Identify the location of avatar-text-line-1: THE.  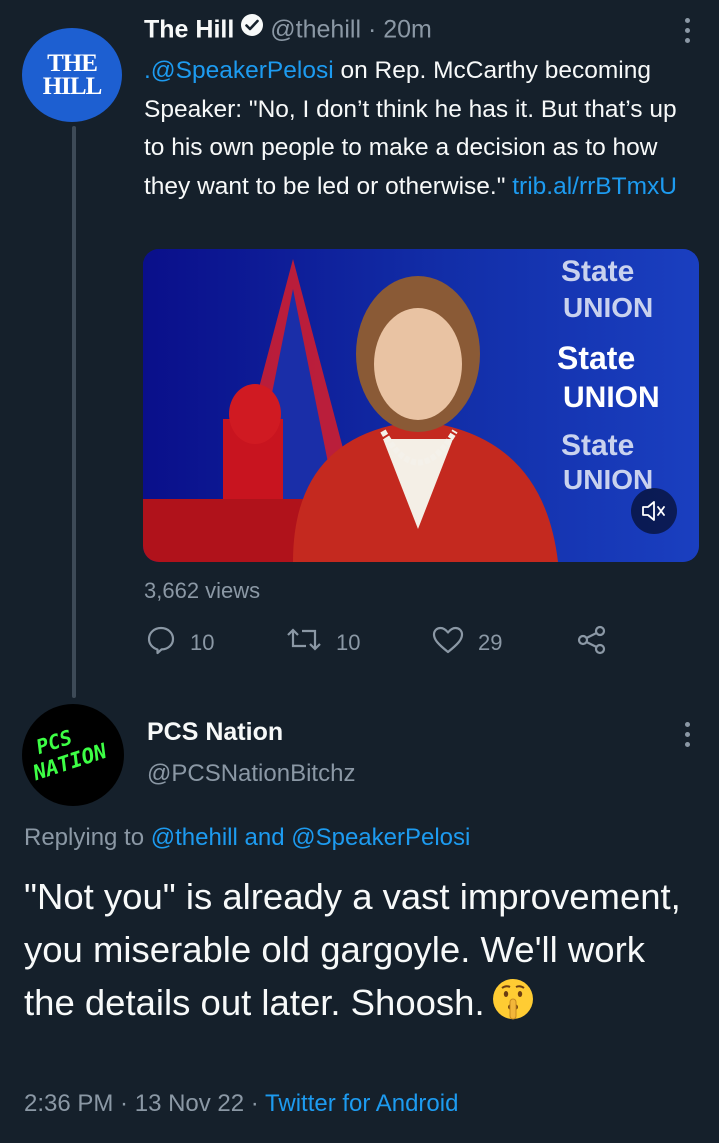
(72, 63).